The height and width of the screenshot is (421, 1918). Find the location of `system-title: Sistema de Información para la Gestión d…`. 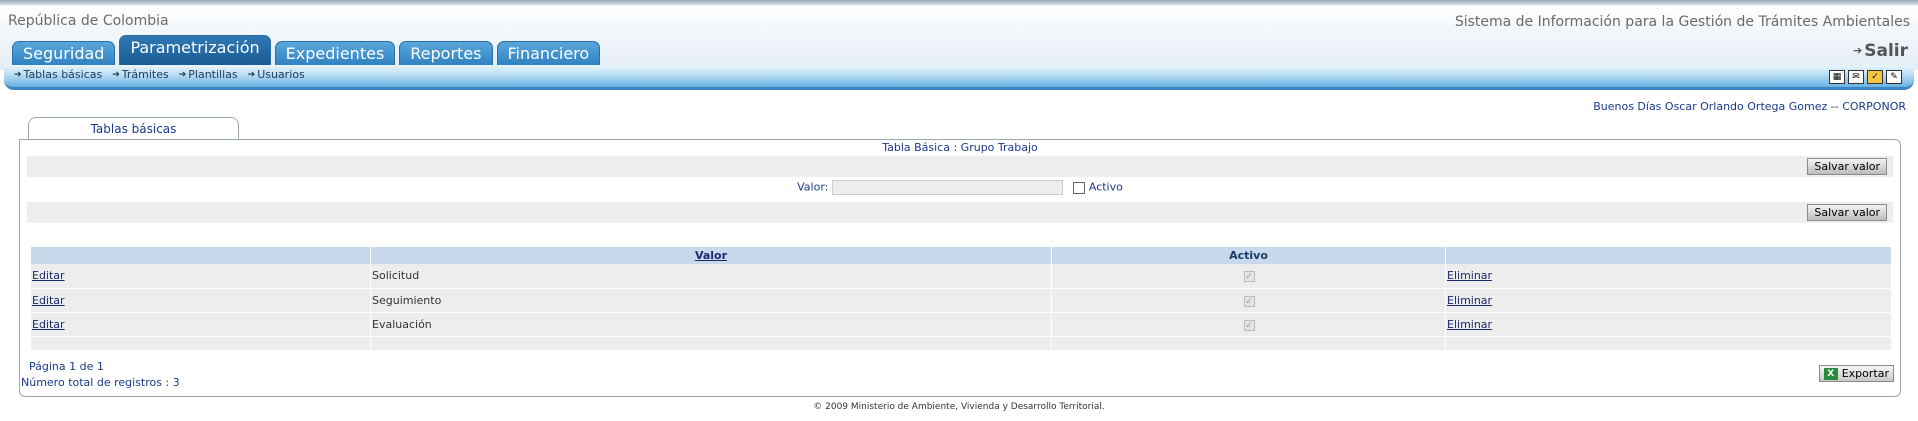

system-title: Sistema de Información para la Gestión d… is located at coordinates (1682, 22).